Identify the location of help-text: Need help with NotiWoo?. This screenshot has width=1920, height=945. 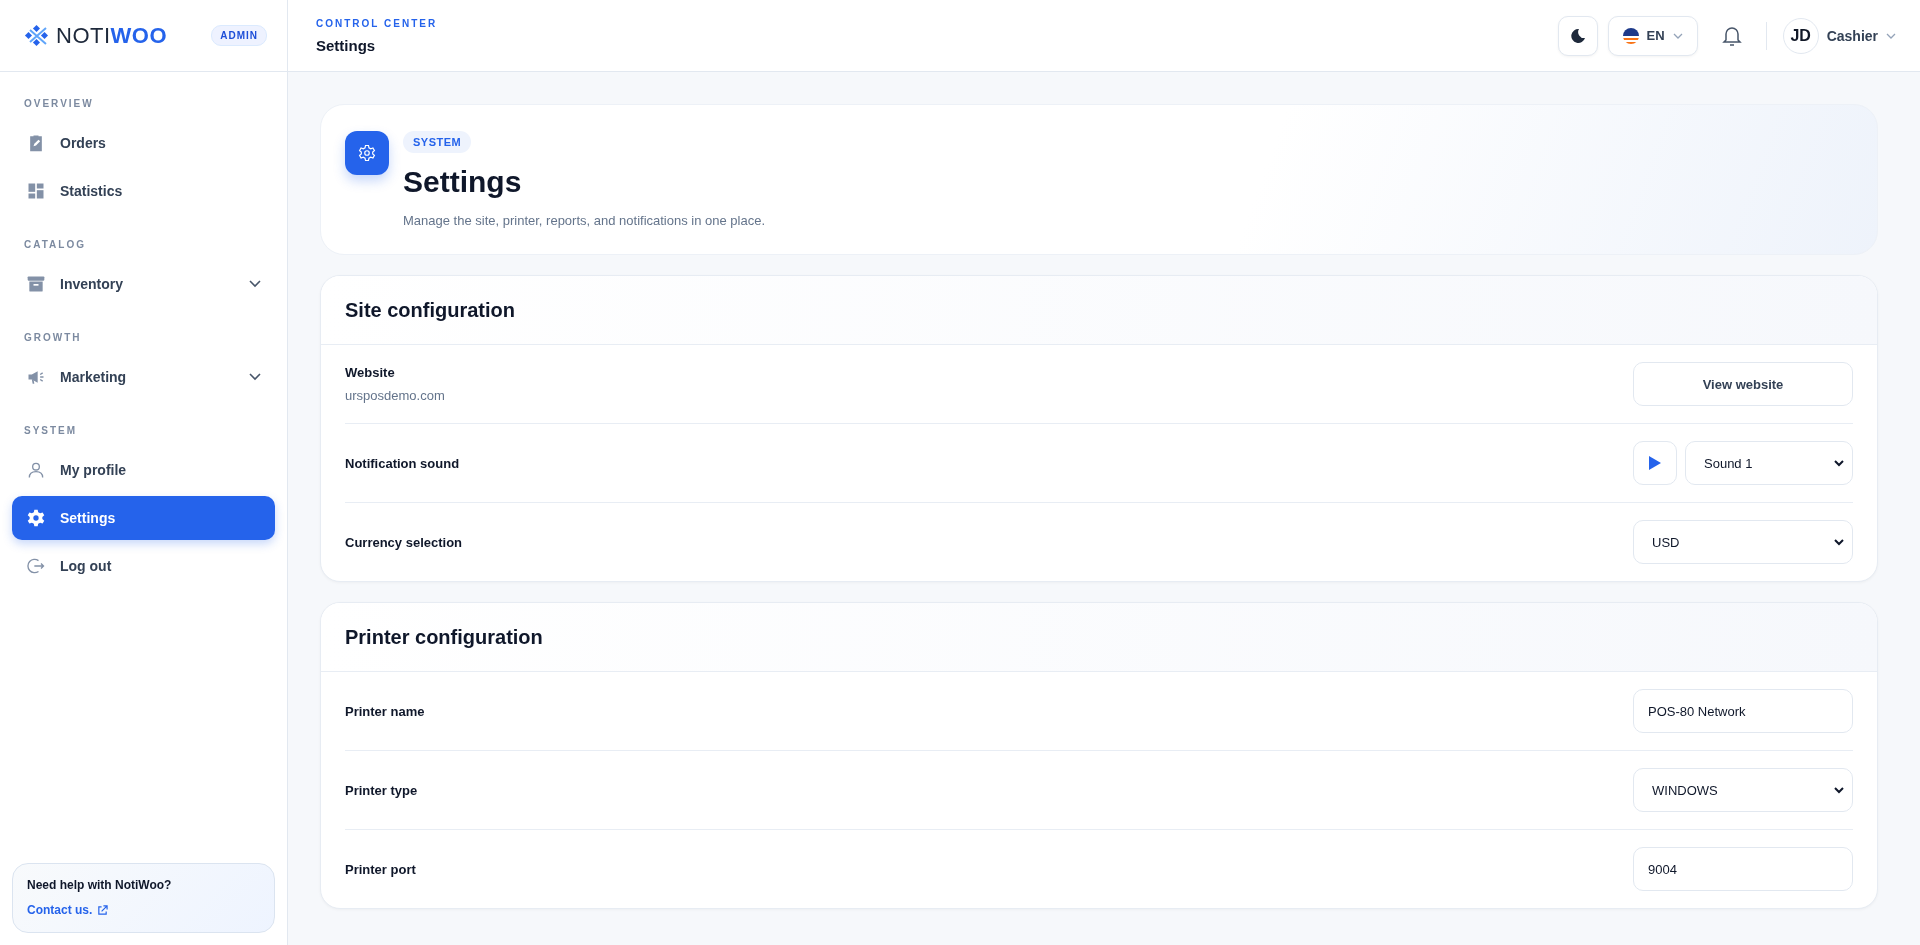
(100, 885).